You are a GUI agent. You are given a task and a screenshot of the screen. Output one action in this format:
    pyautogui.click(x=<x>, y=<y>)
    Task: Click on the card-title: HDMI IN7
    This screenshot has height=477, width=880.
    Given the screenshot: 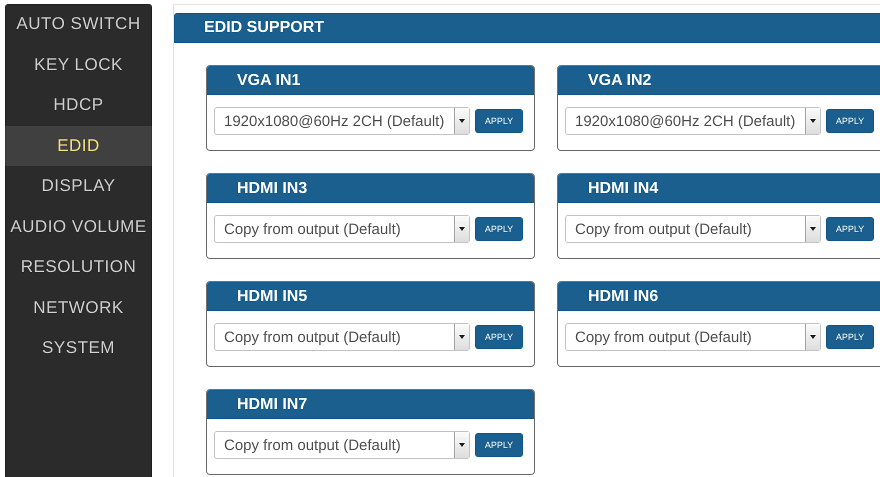 What is the action you would take?
    pyautogui.click(x=370, y=404)
    